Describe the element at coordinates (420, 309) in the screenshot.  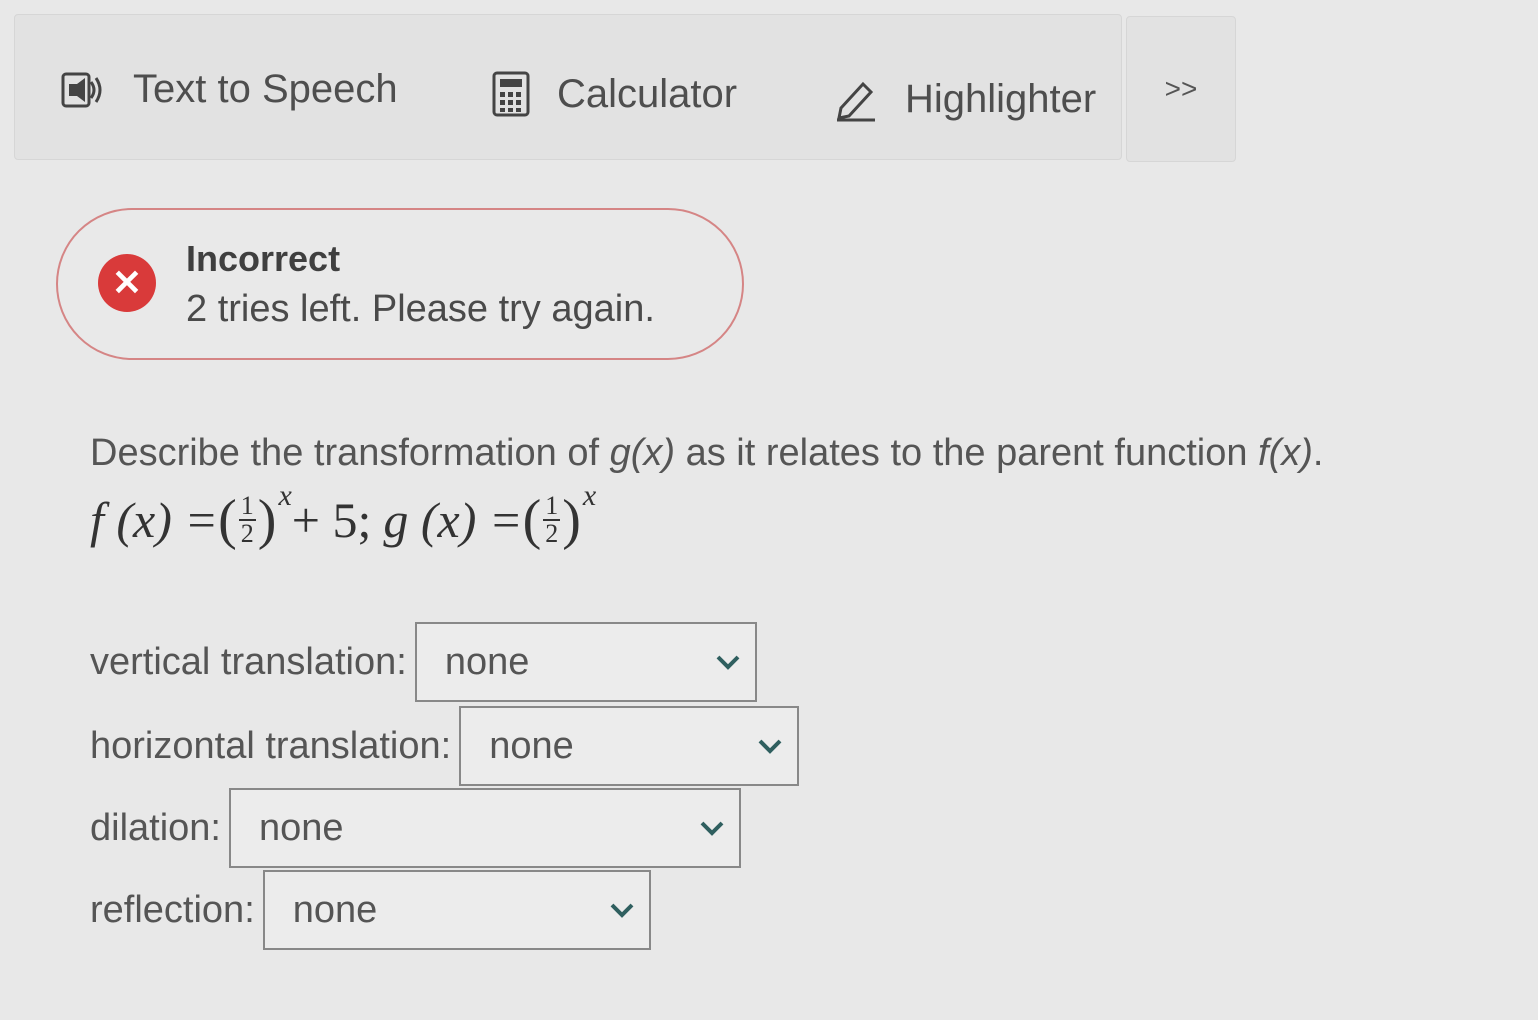
I see `feedback-message: 2 tries left. Please try again.` at that location.